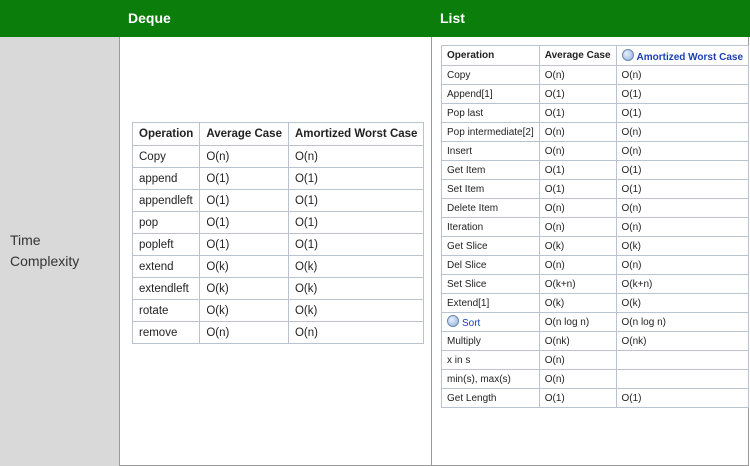  Describe the element at coordinates (166, 288) in the screenshot. I see `table-cell: extendleft` at that location.